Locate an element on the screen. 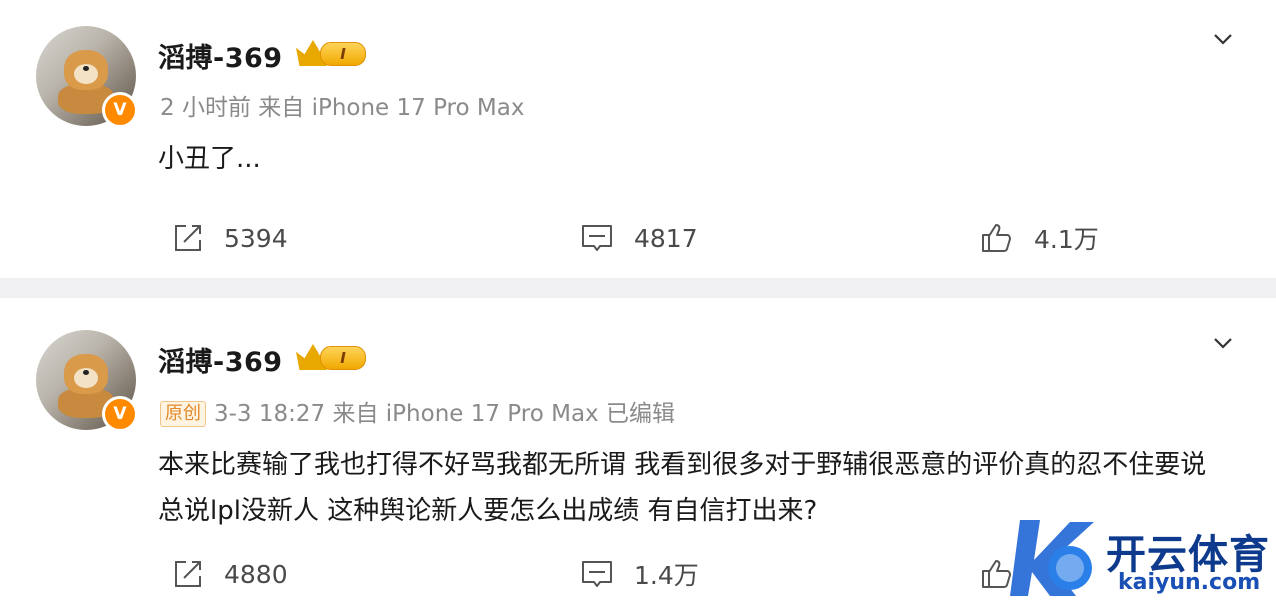 Image resolution: width=1276 pixels, height=610 pixels. repost-button: 4880 is located at coordinates (230, 574).